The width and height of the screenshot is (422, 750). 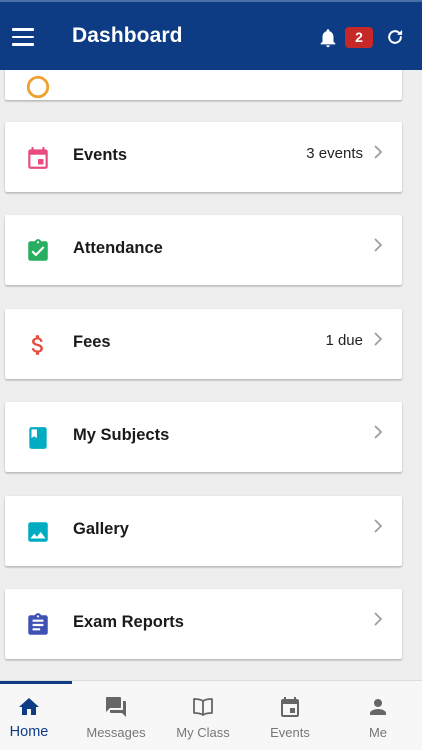 I want to click on tab-events: Events, so click(x=290, y=715).